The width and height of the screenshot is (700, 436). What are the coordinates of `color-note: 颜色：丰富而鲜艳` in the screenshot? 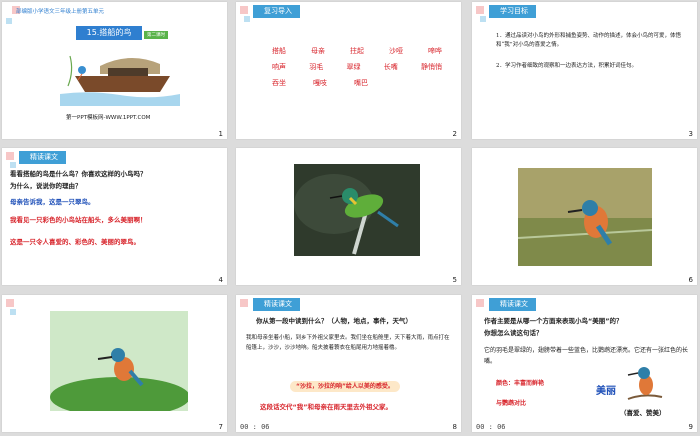 It's located at (520, 383).